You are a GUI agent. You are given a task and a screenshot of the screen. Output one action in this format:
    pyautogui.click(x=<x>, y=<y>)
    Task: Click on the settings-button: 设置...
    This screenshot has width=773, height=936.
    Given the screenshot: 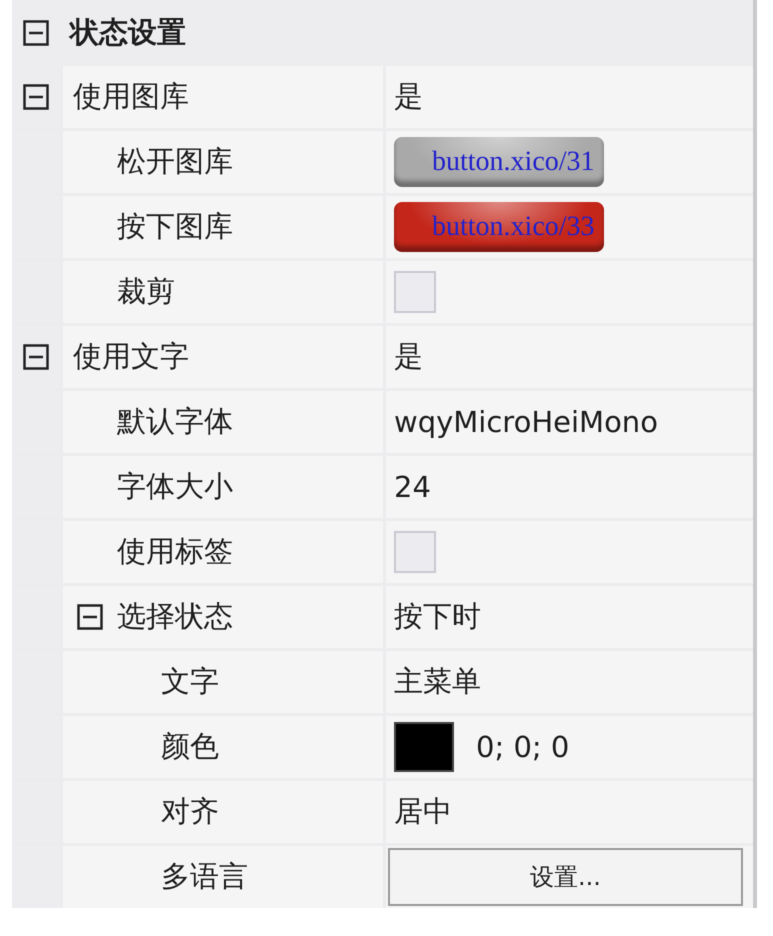 What is the action you would take?
    pyautogui.click(x=565, y=877)
    